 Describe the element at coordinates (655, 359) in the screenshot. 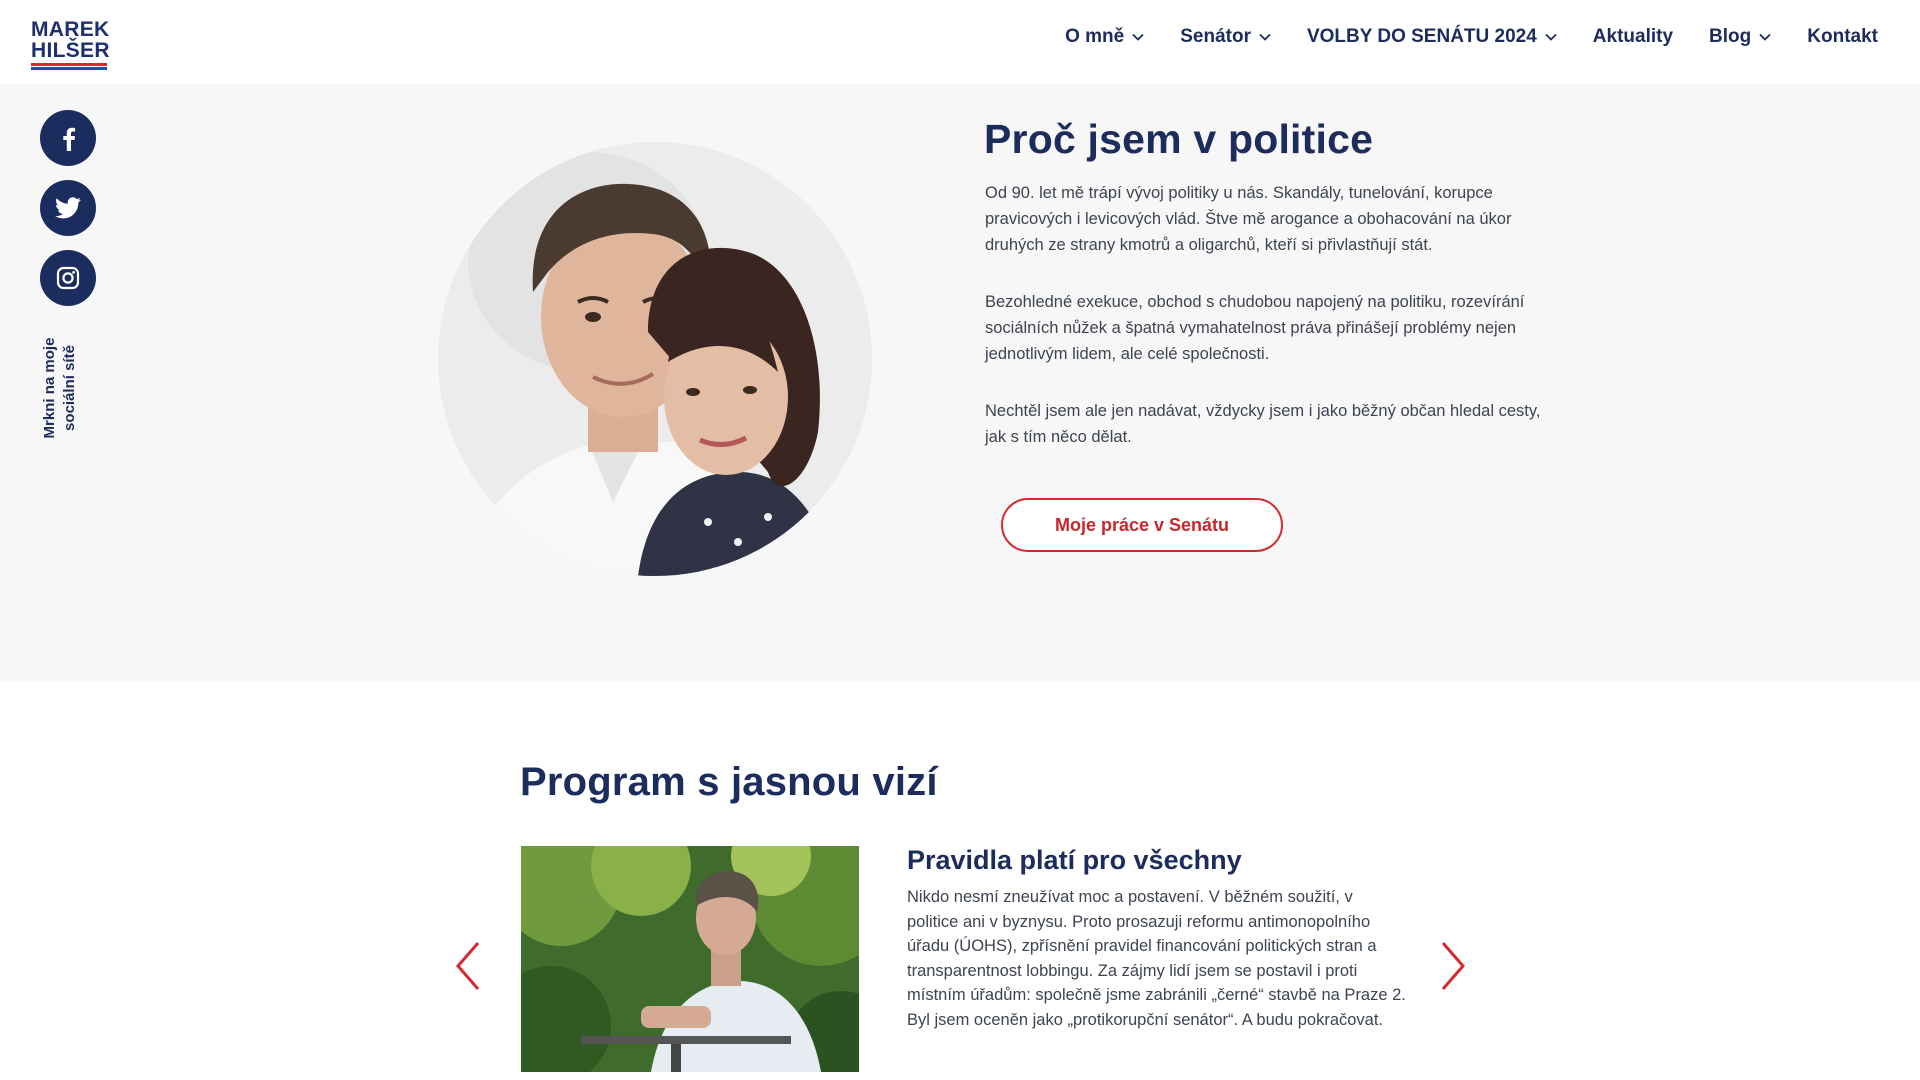

I see `couple-portrait-photo` at that location.